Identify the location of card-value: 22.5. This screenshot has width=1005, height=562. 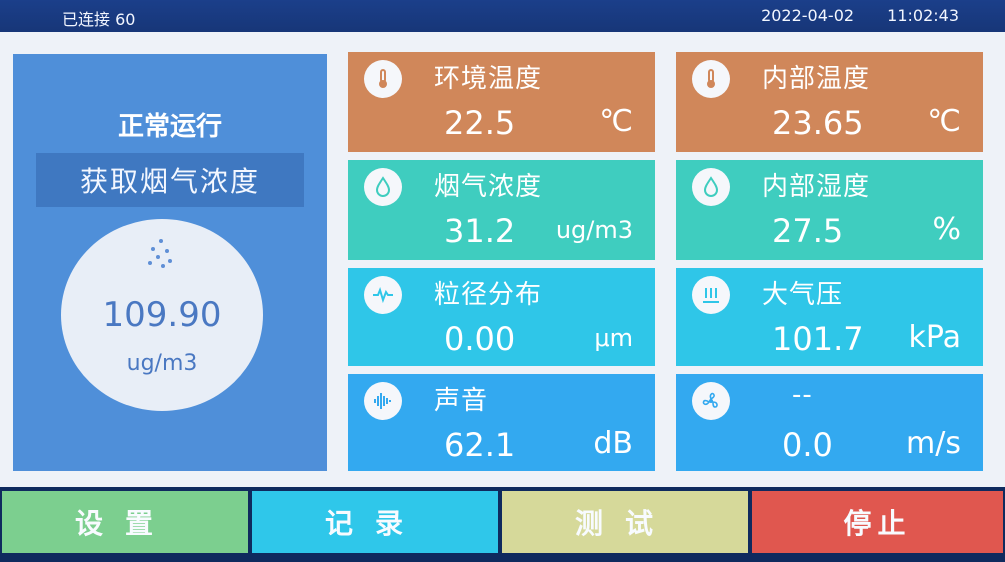
(480, 123).